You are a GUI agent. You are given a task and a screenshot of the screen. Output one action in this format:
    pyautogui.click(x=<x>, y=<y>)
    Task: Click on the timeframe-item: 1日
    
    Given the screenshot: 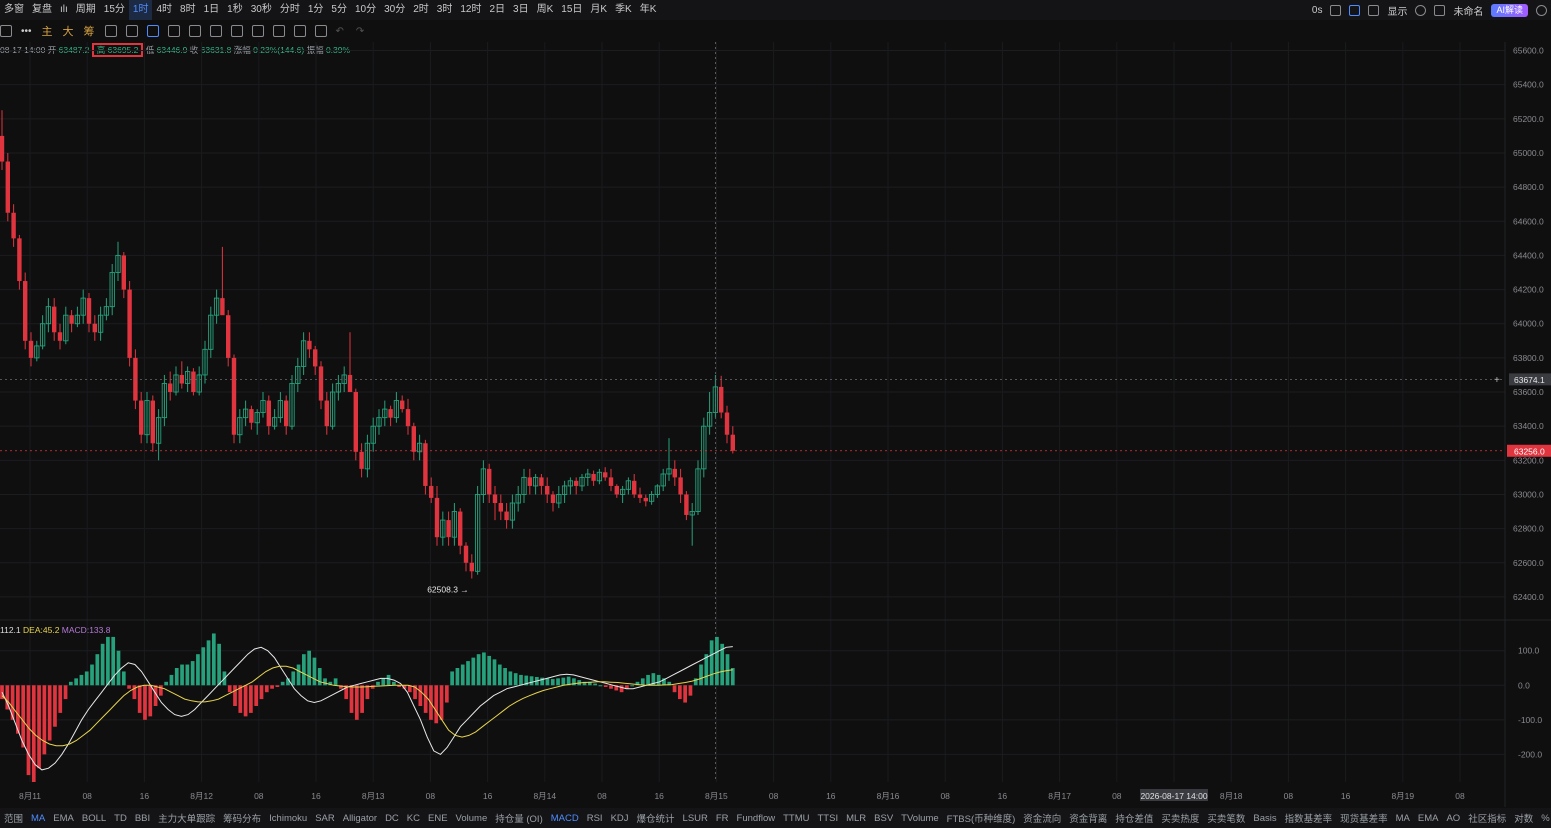 What is the action you would take?
    pyautogui.click(x=212, y=10)
    